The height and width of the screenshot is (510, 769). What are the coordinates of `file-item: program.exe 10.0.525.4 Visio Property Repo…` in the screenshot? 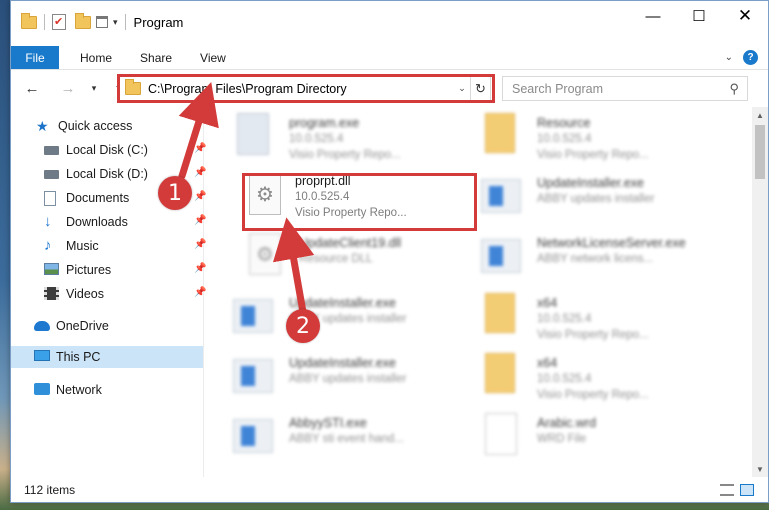 It's located at (353, 139).